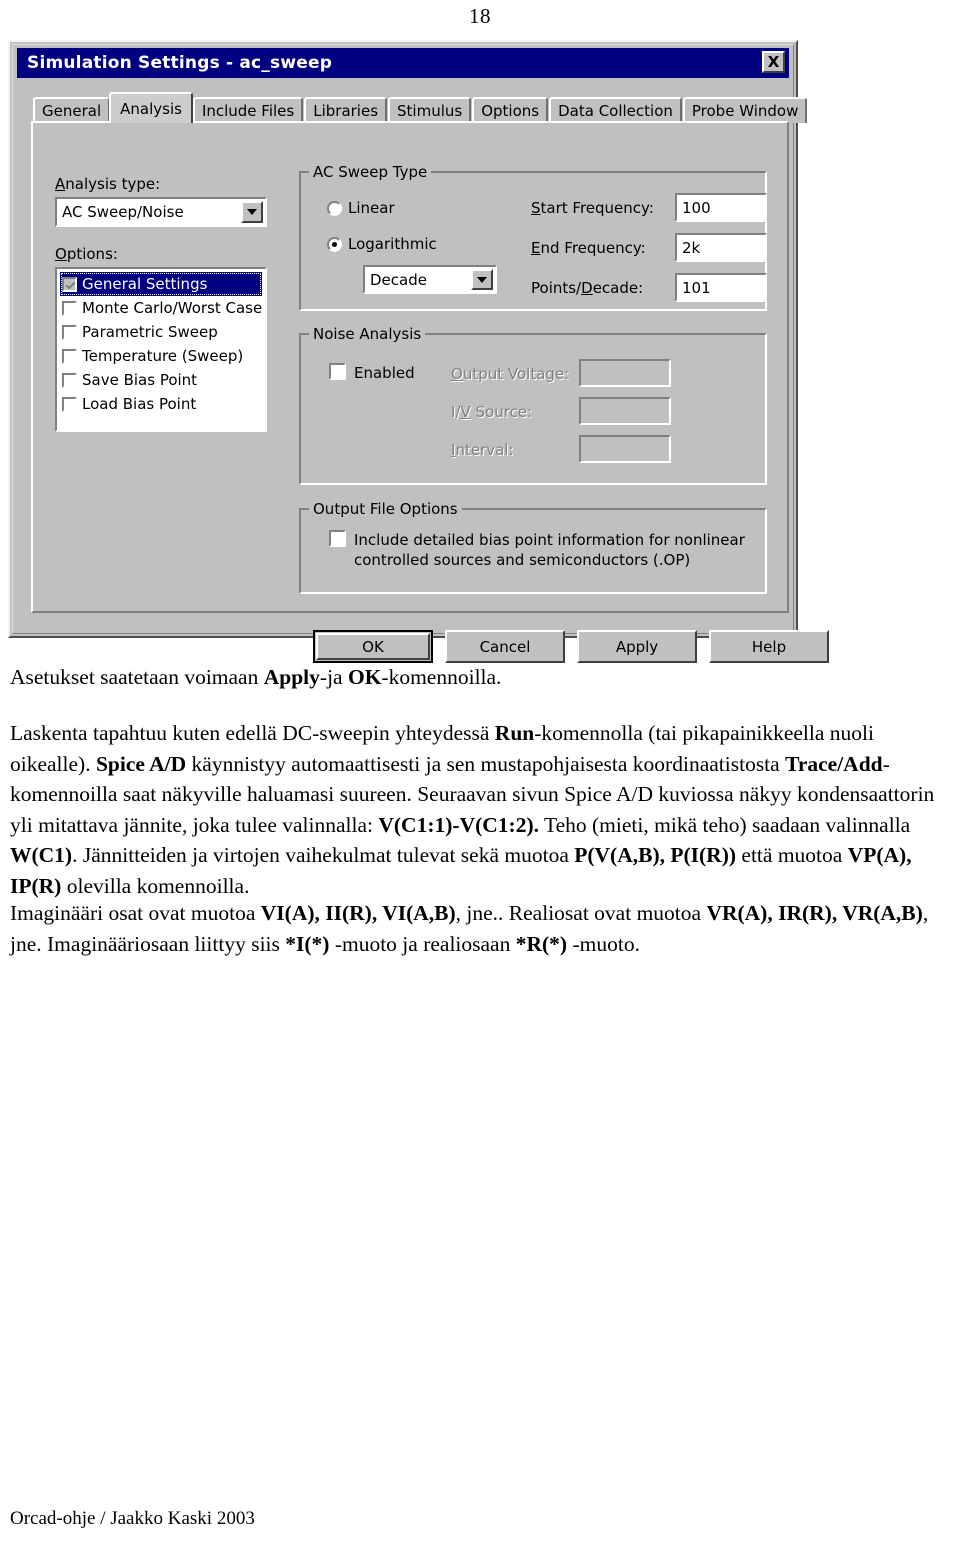 The width and height of the screenshot is (960, 1547). I want to click on radio-linear-label: Linear, so click(371, 208).